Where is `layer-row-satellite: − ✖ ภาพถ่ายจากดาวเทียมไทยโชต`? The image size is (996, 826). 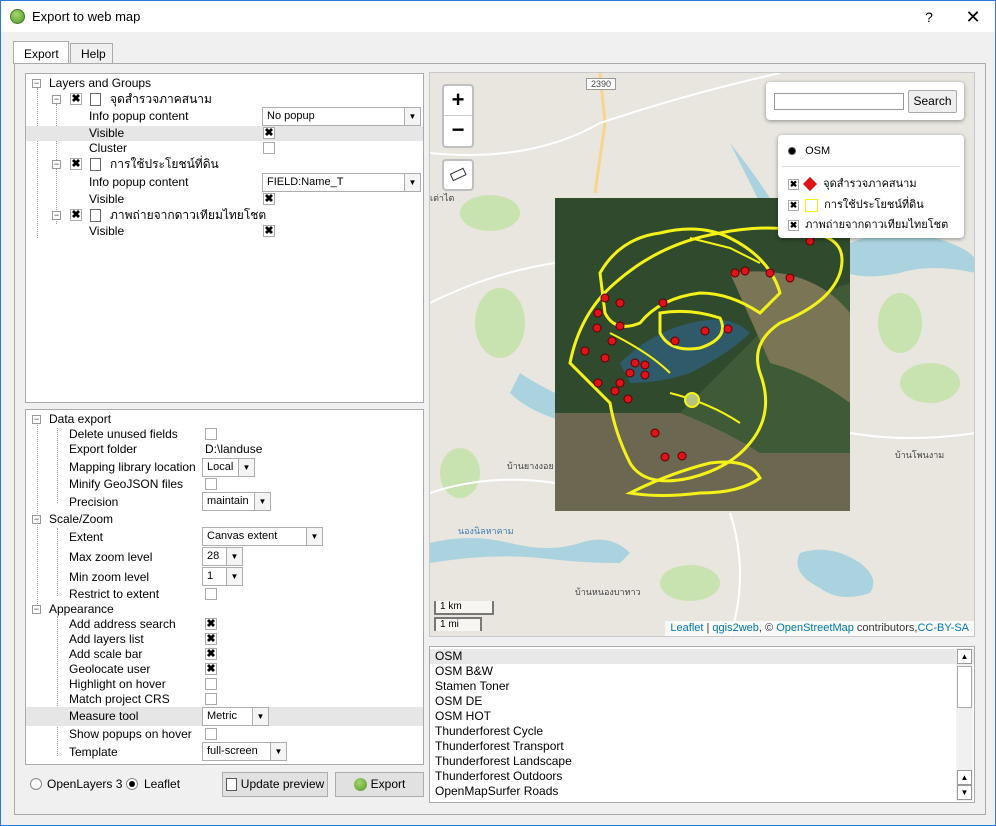 layer-row-satellite: − ✖ ภาพถ่ายจากดาวเทียมไทยโชต is located at coordinates (224, 215).